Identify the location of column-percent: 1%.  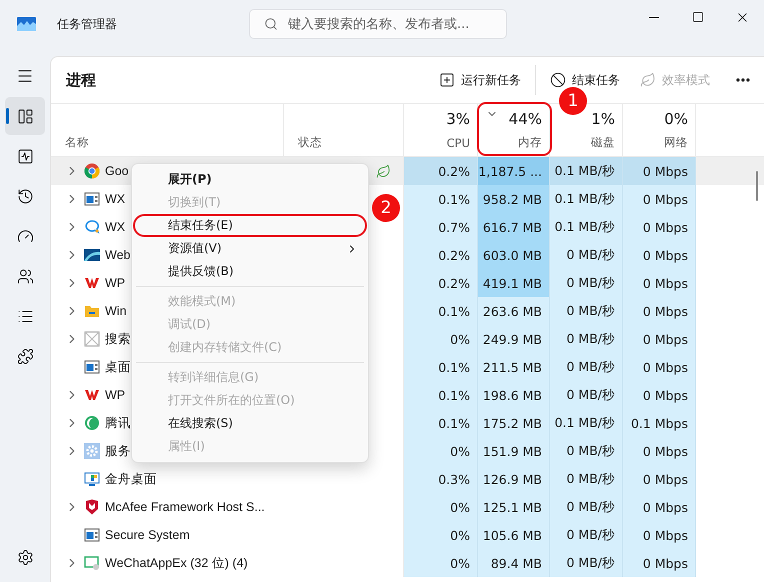
(603, 119).